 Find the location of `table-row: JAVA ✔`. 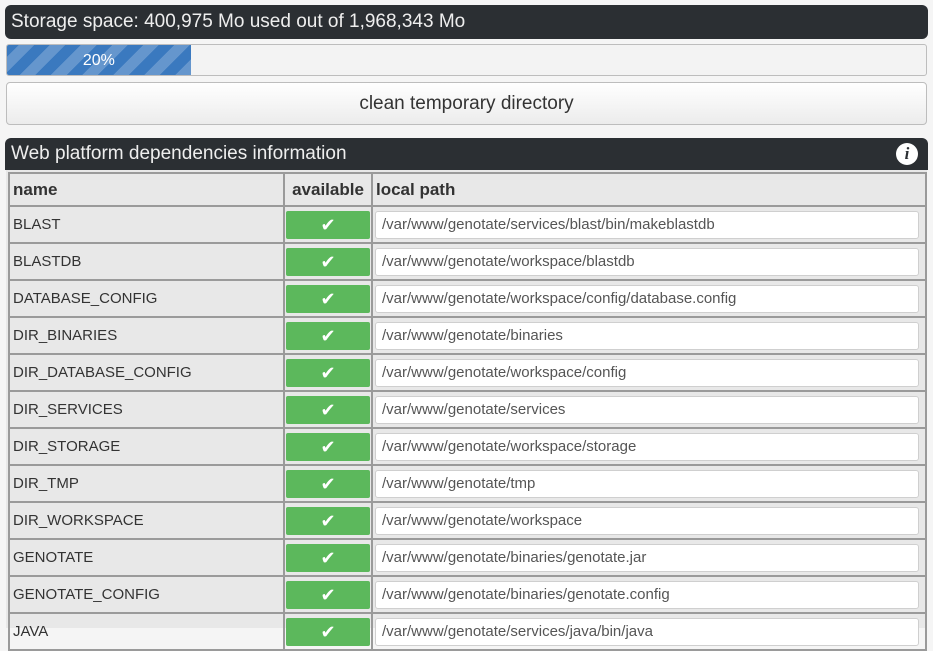

table-row: JAVA ✔ is located at coordinates (467, 631).